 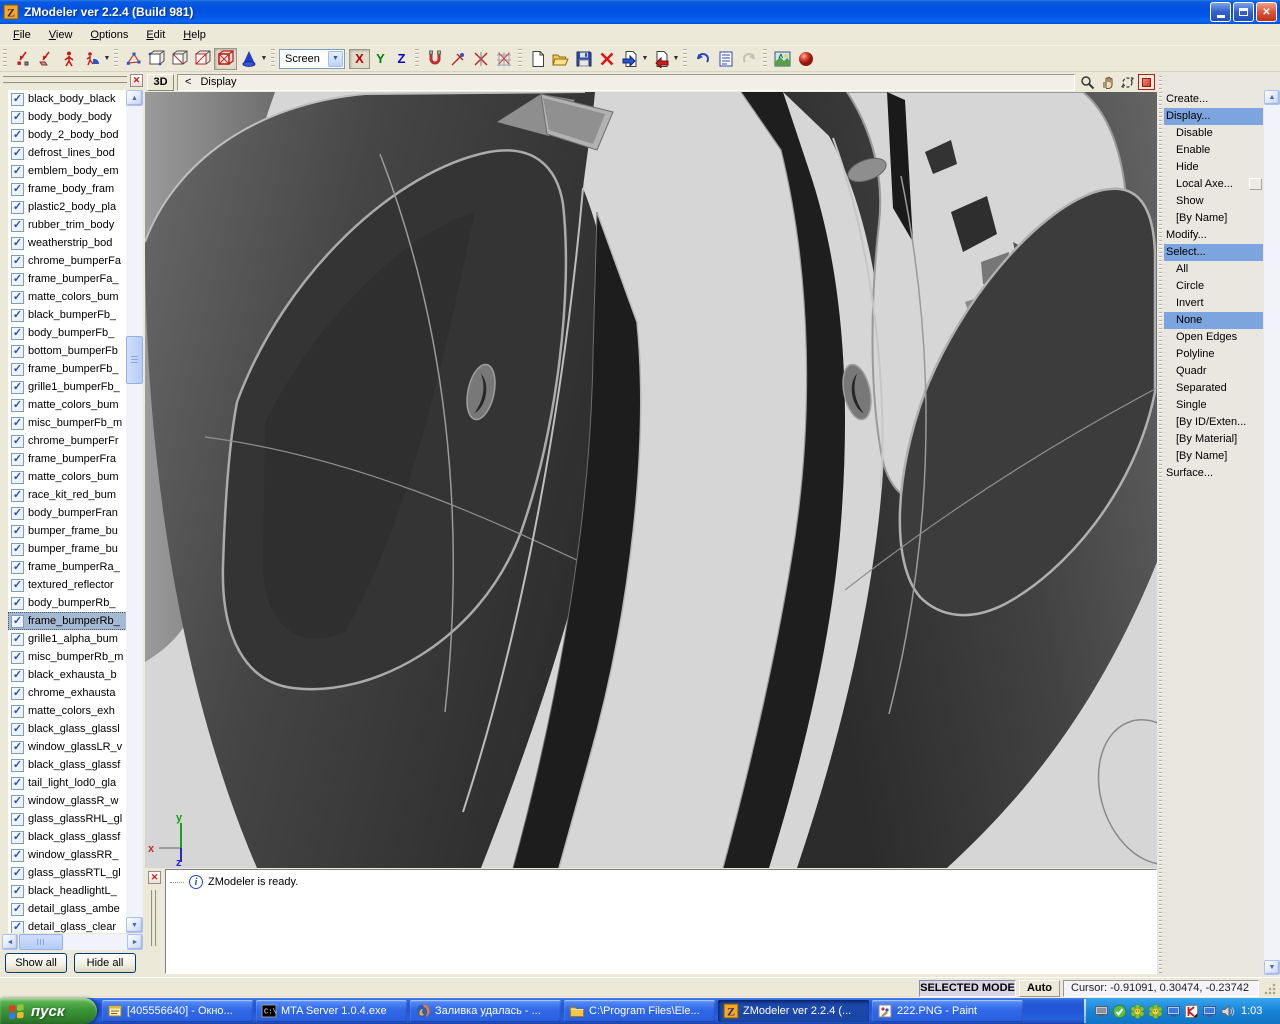 I want to click on open-file-button, so click(x=560, y=59).